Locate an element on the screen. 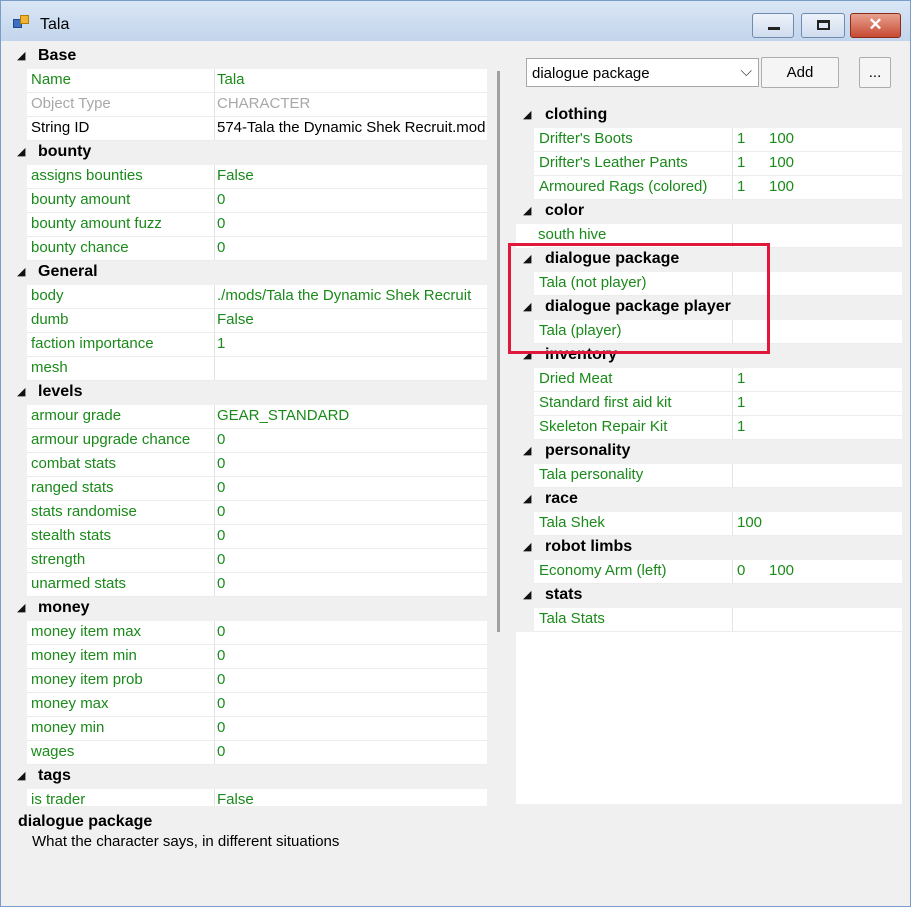  property-value: Tala is located at coordinates (351, 79).